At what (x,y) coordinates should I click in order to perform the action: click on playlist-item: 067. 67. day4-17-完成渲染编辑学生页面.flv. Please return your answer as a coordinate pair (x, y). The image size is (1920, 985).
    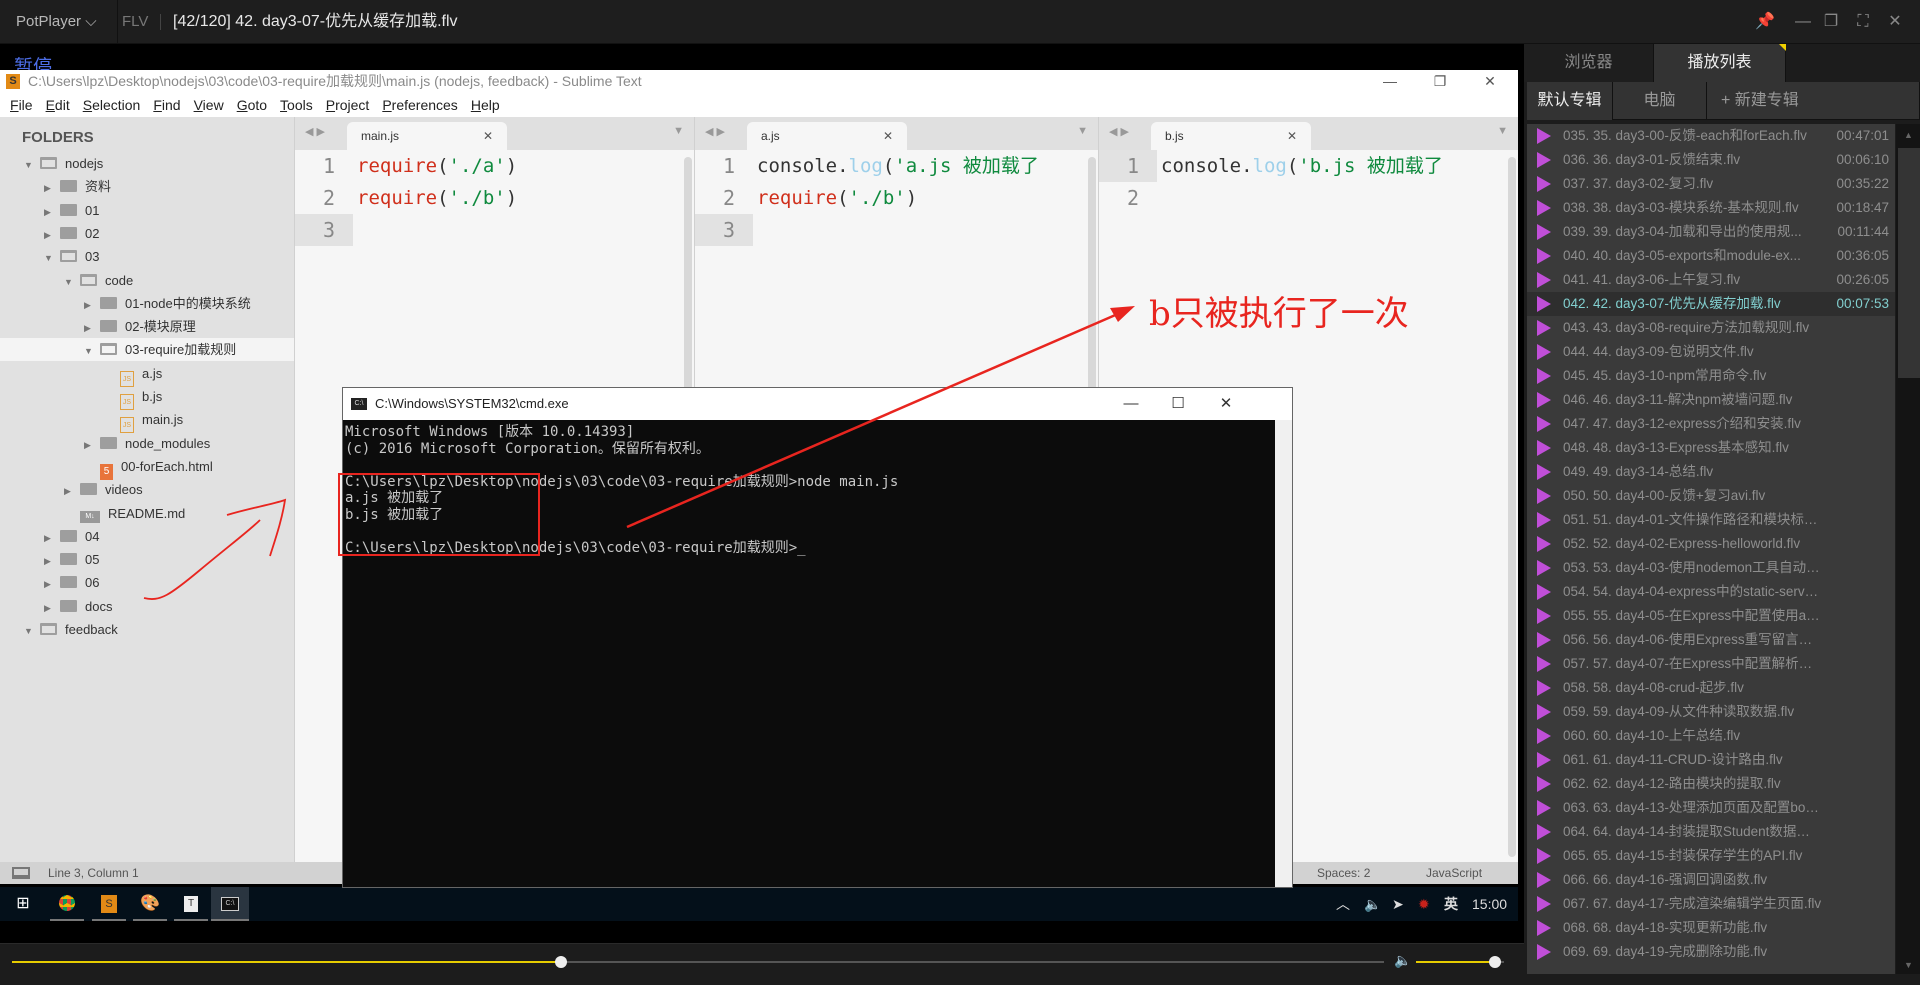
    Looking at the image, I should click on (1711, 904).